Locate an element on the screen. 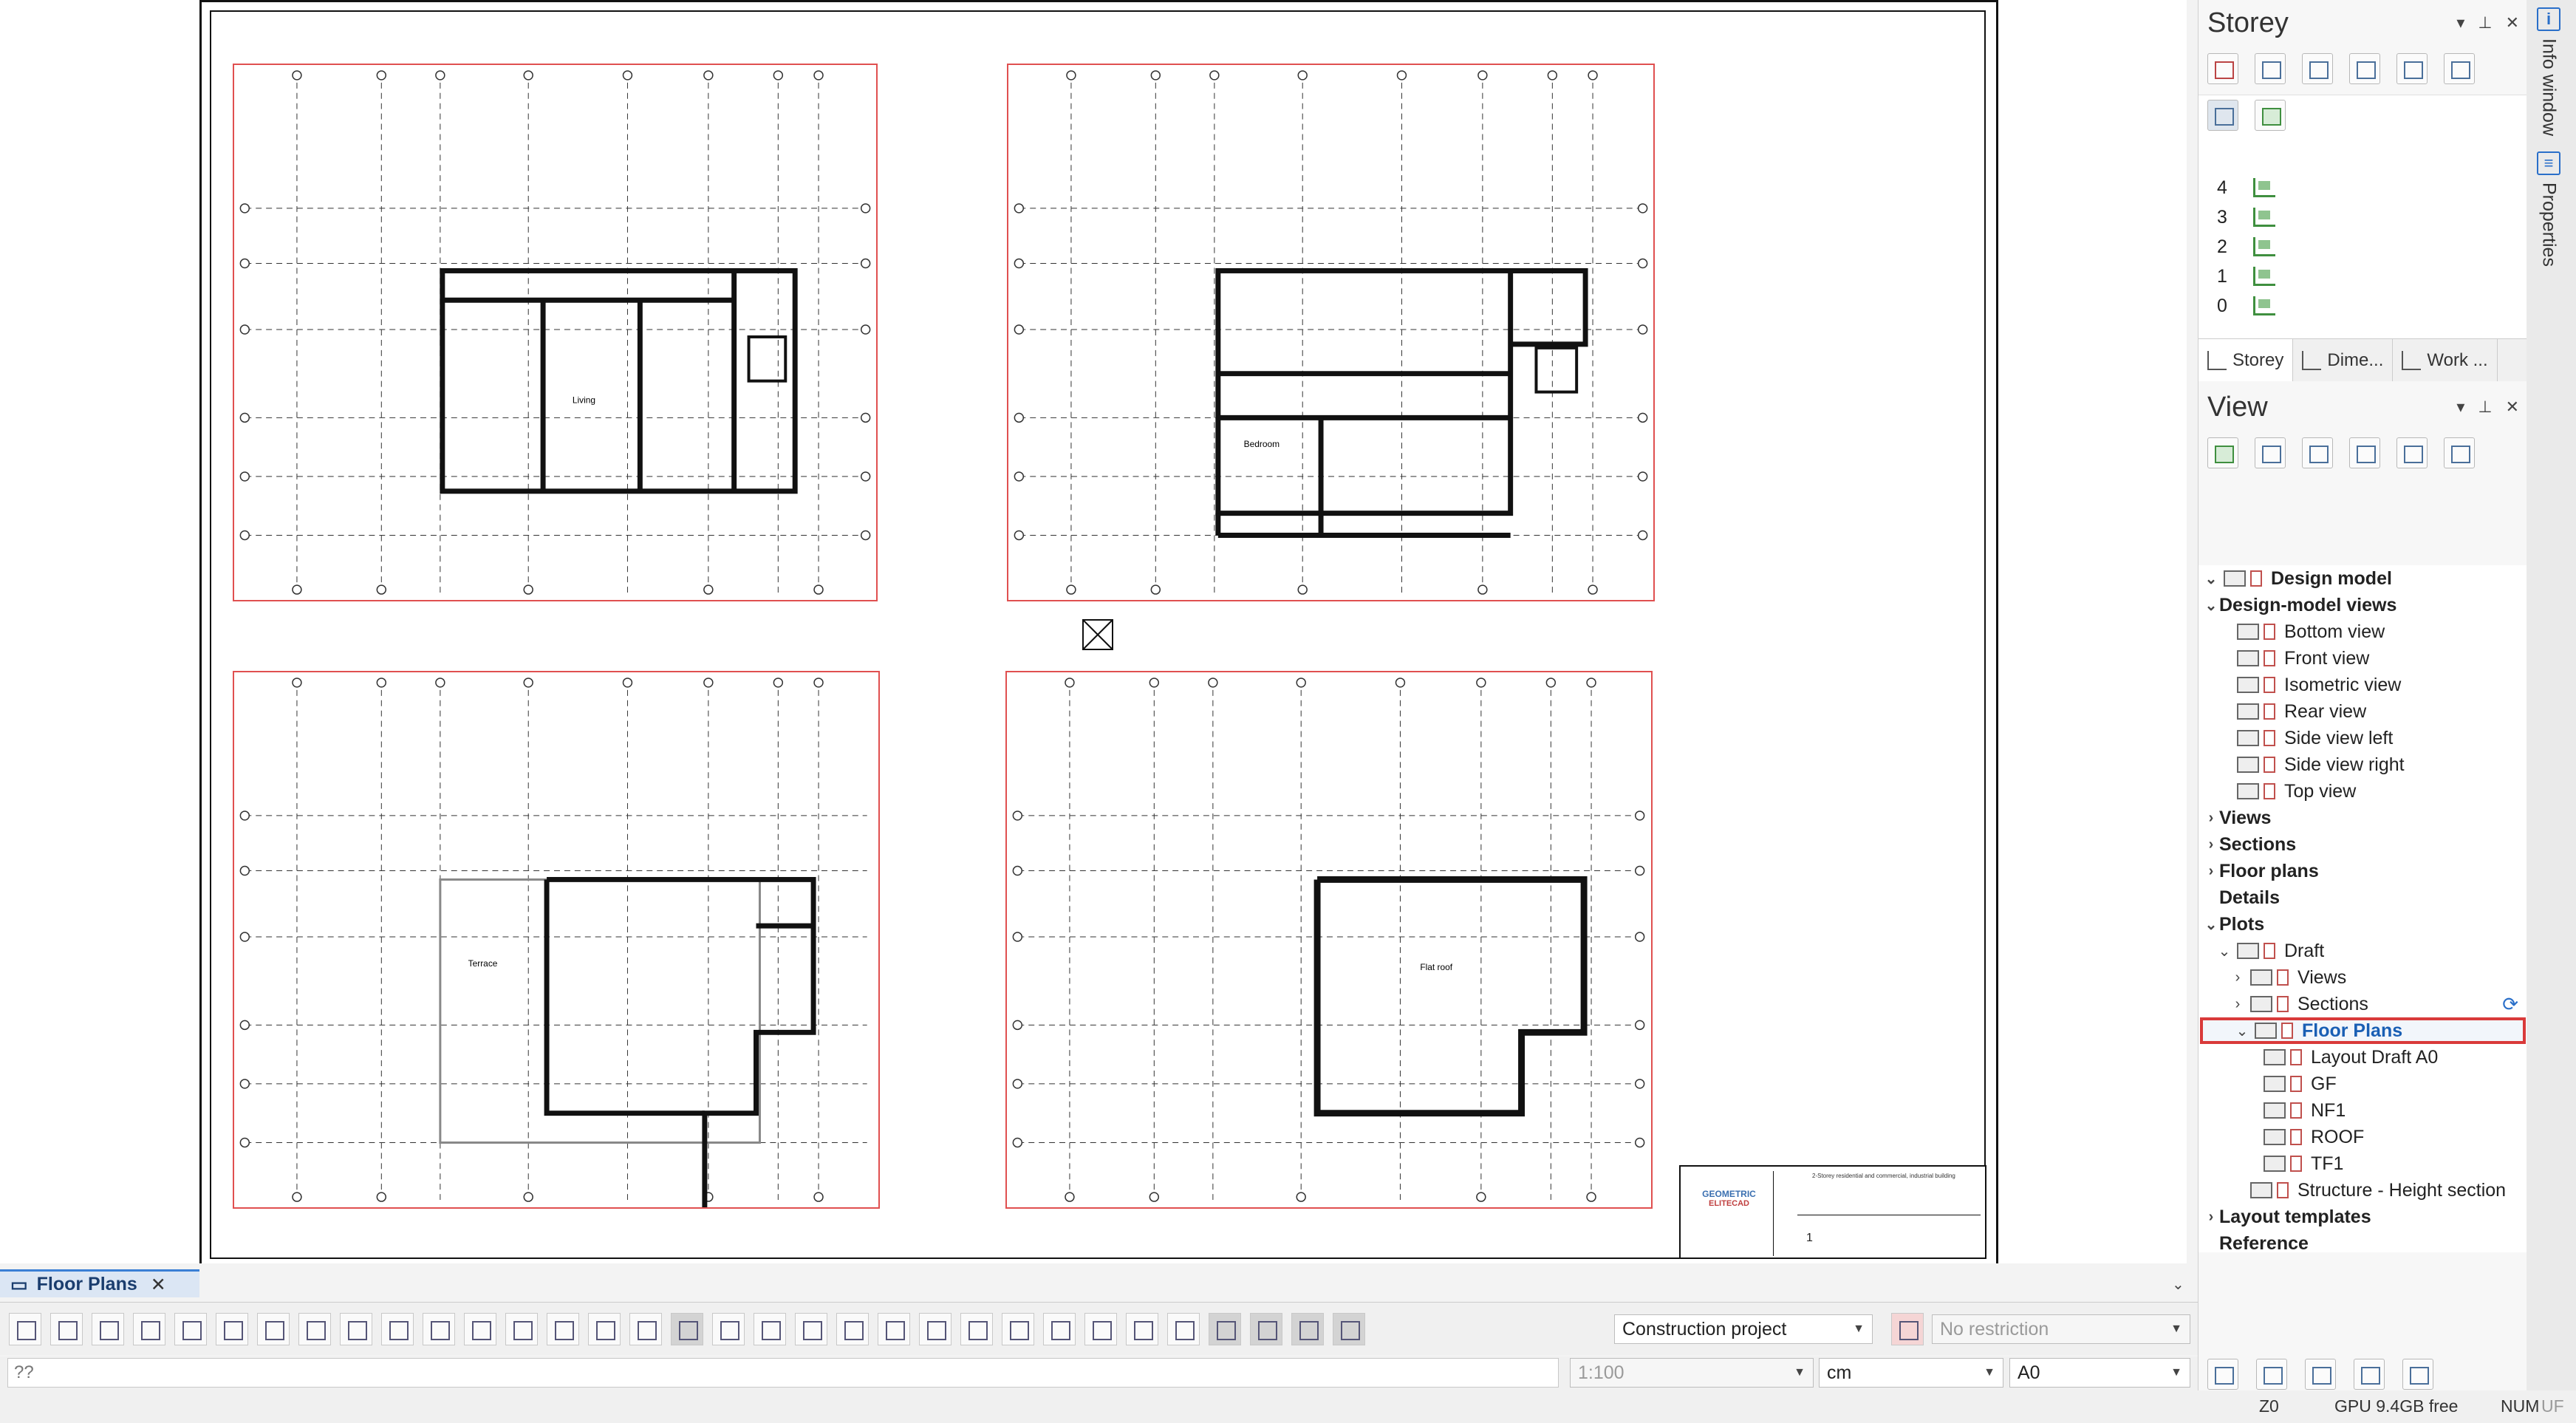 Image resolution: width=2576 pixels, height=1423 pixels. sheet-center-marker is located at coordinates (1098, 634).